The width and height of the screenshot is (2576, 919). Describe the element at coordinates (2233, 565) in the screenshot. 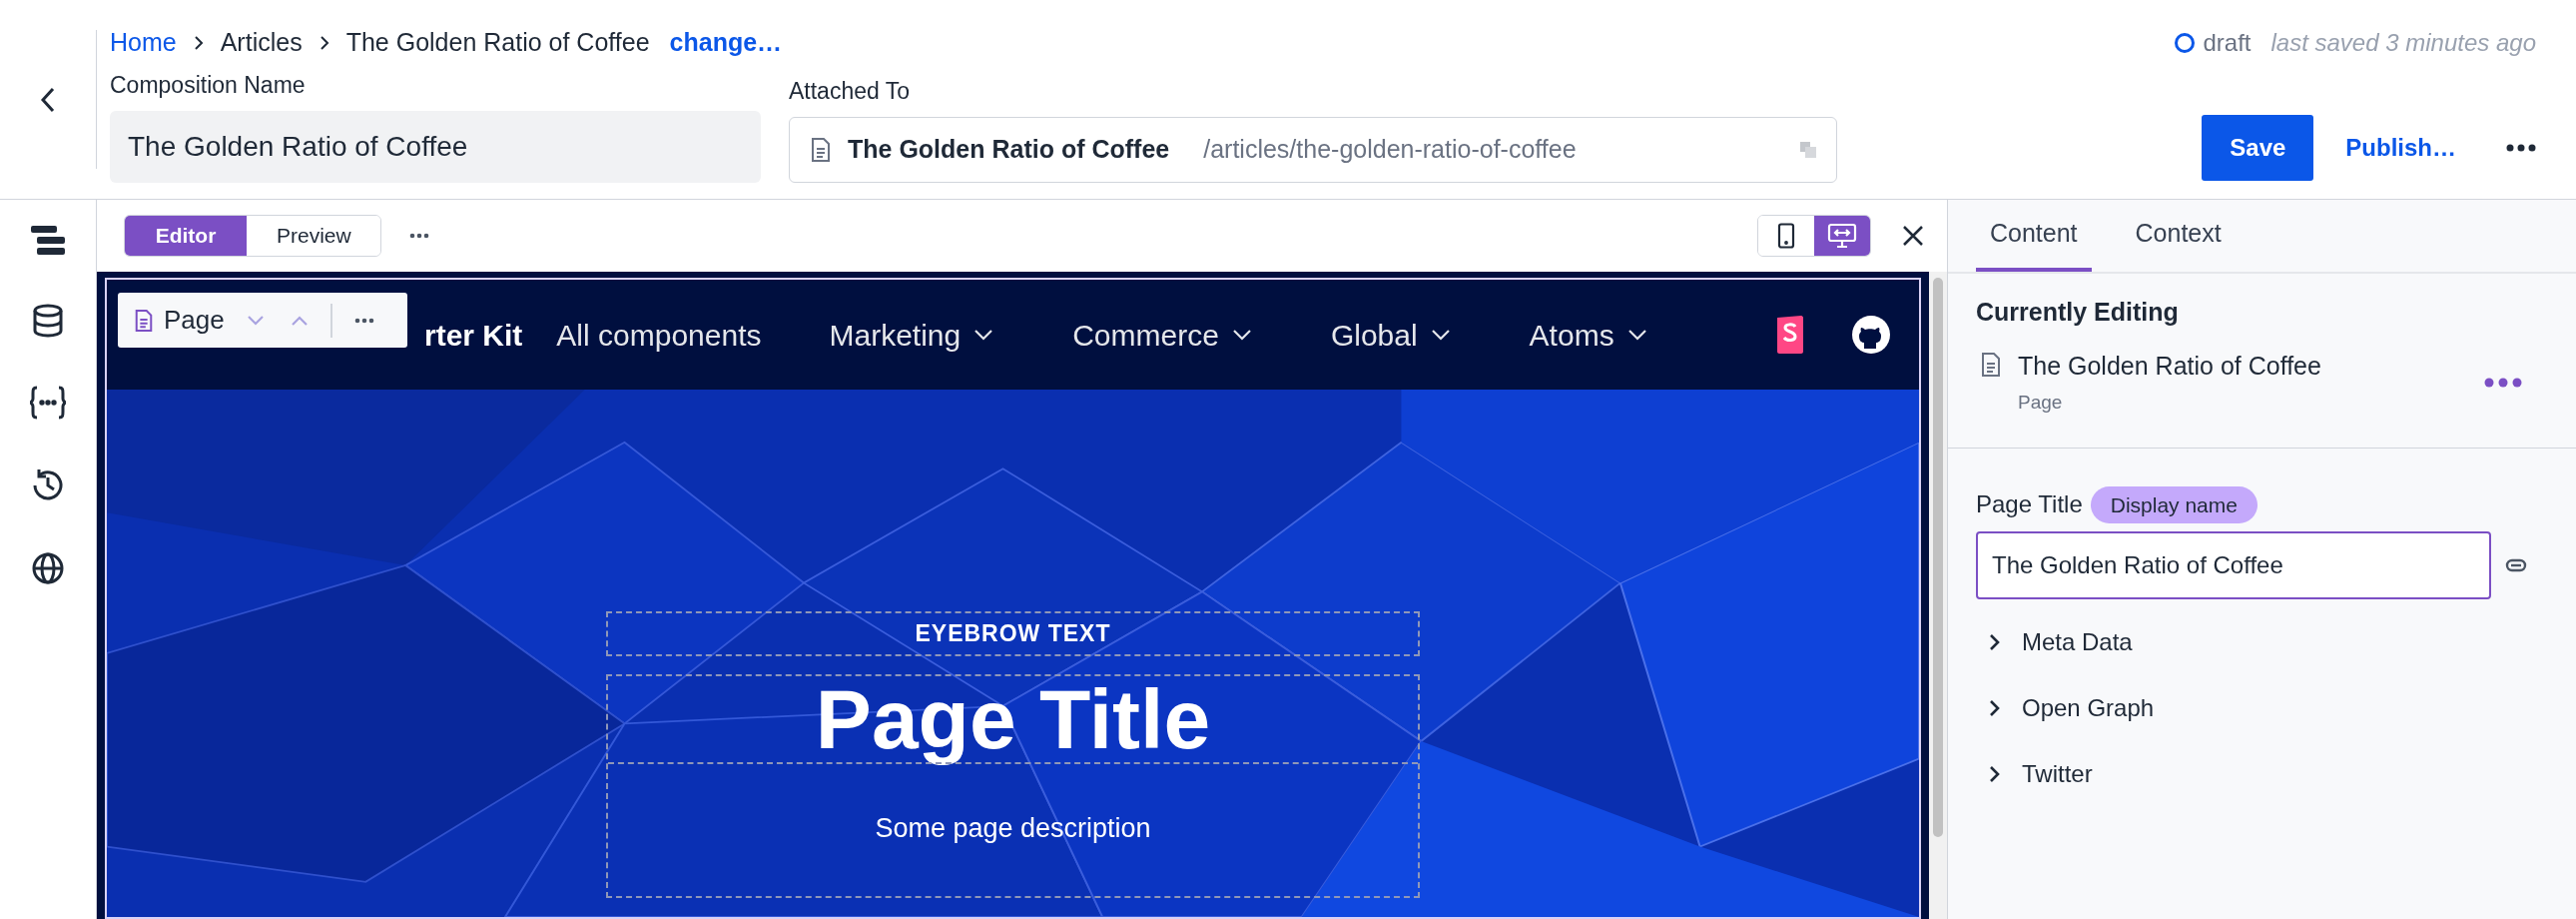

I see `page-title-field: The Golden Ratio of Coffee` at that location.